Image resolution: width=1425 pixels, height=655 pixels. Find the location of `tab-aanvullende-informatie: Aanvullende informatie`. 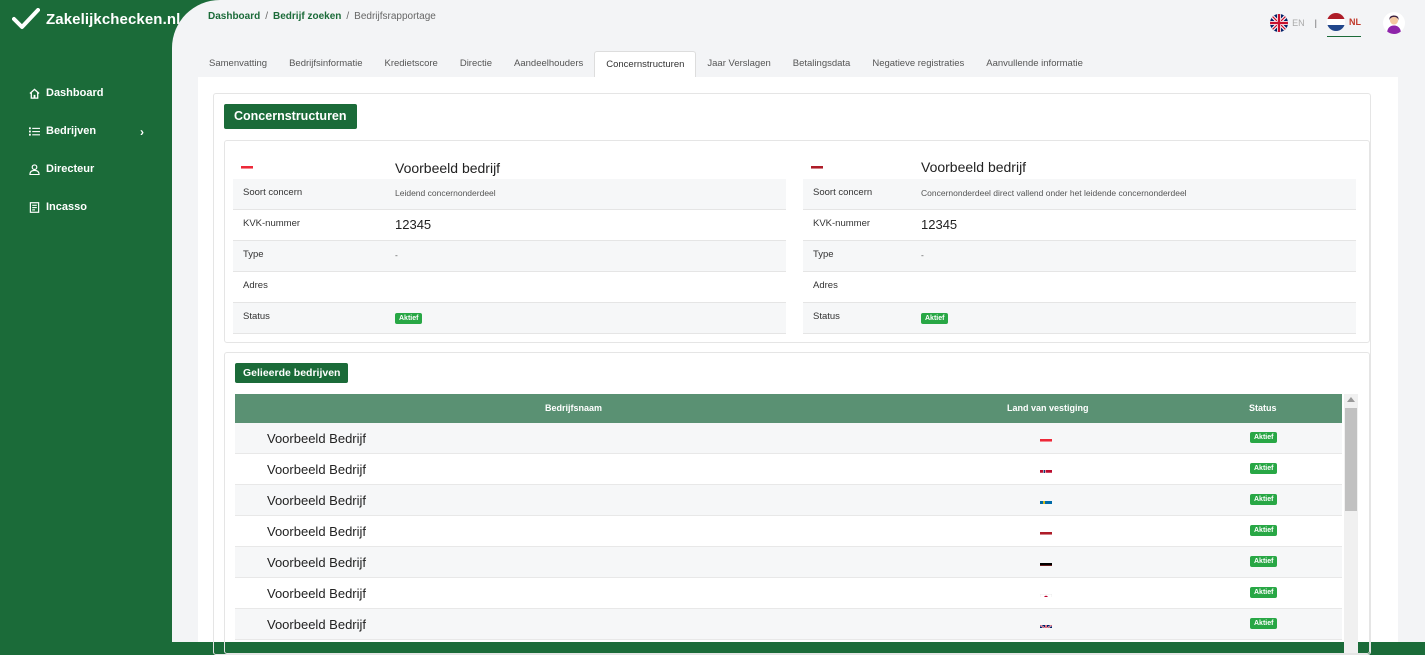

tab-aanvullende-informatie: Aanvullende informatie is located at coordinates (1034, 64).